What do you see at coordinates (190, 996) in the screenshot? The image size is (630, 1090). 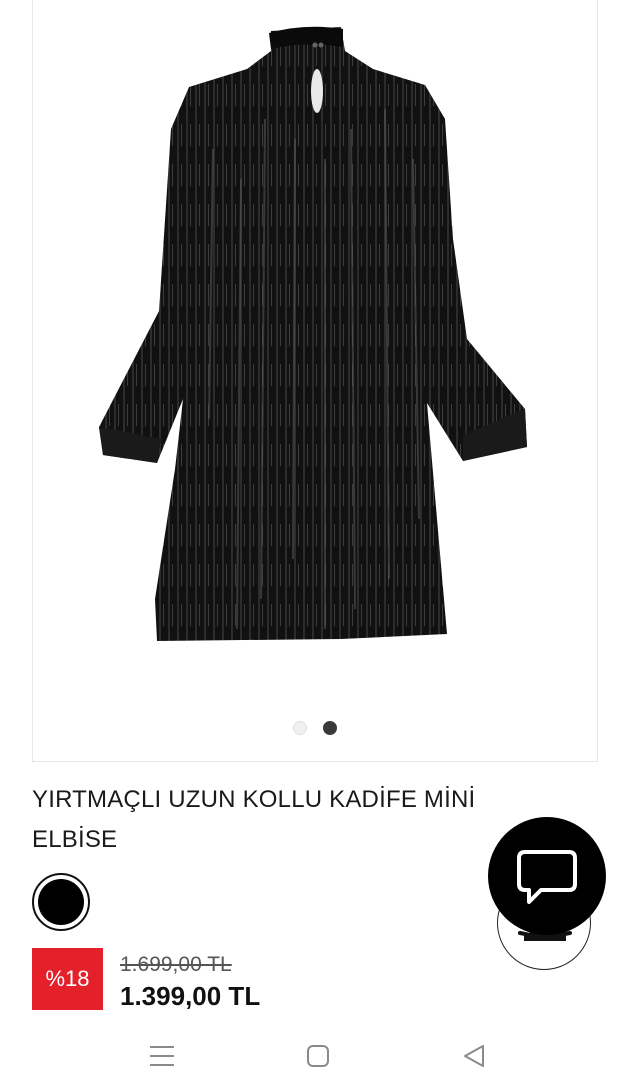 I see `new-price: 1.399,00 TL` at bounding box center [190, 996].